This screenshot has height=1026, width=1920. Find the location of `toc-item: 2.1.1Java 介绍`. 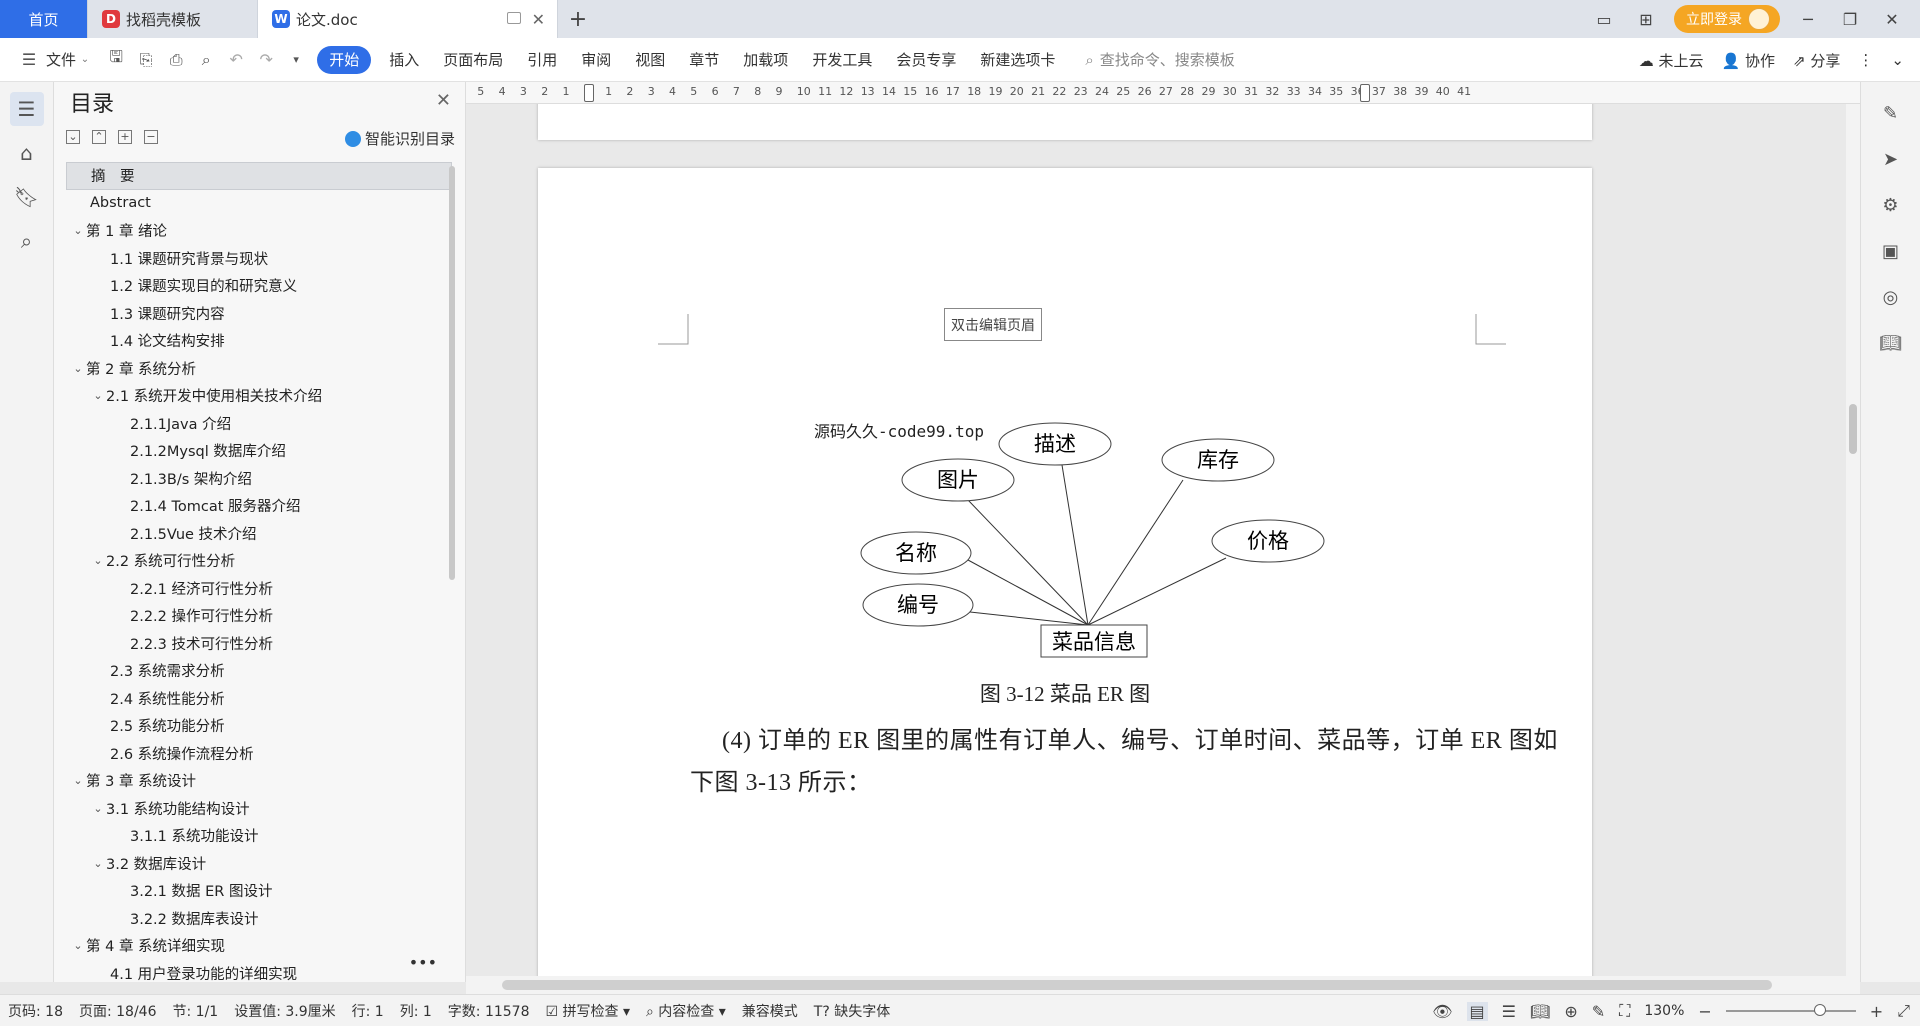

toc-item: 2.1.1Java 介绍 is located at coordinates (259, 424).